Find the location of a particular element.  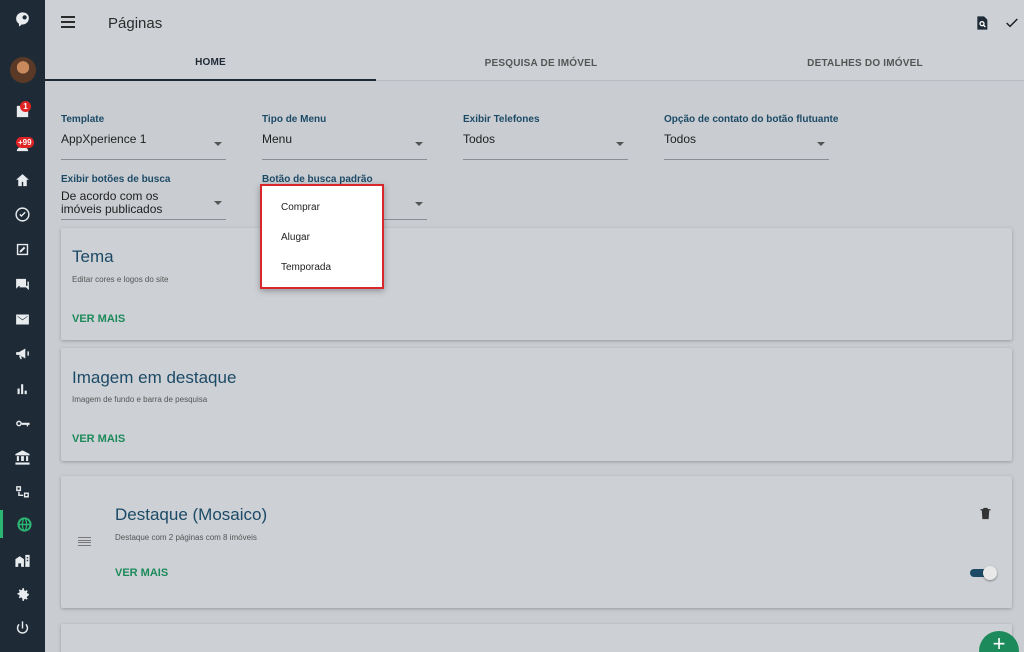

globe-icon is located at coordinates (22, 524).